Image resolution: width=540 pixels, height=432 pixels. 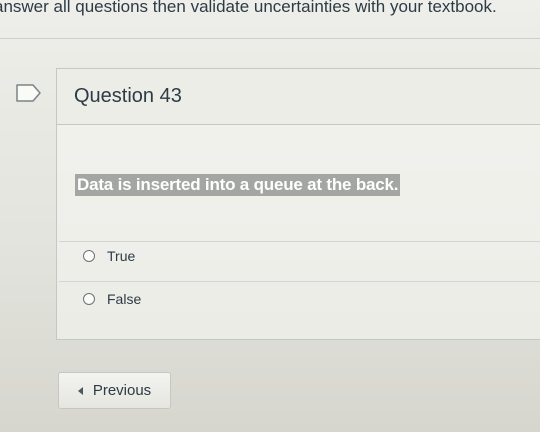 What do you see at coordinates (299, 241) in the screenshot?
I see `answers-divider` at bounding box center [299, 241].